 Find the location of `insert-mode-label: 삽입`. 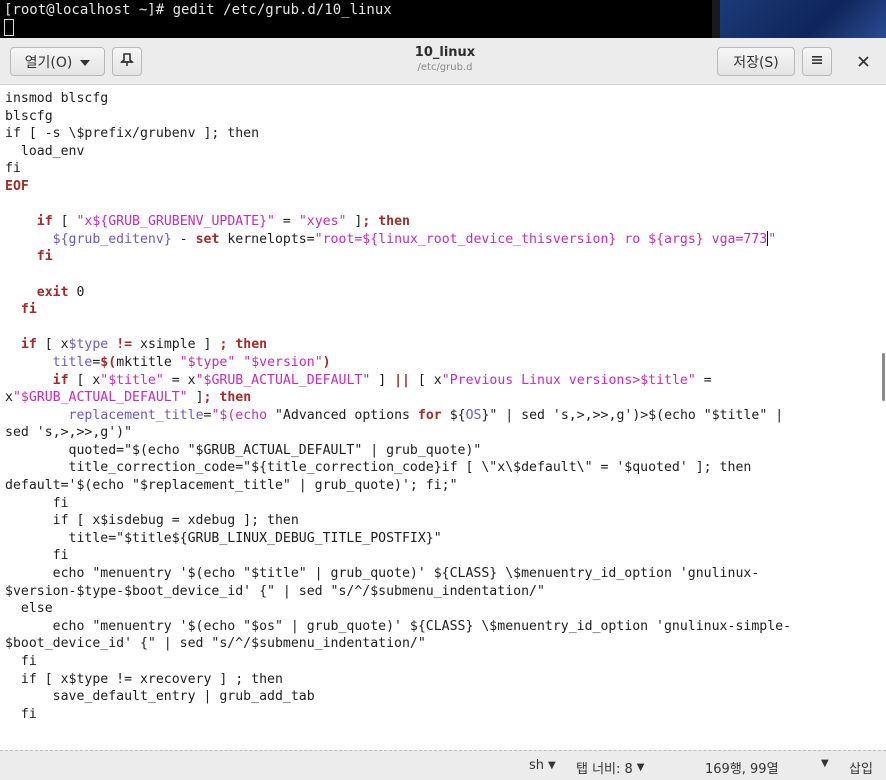

insert-mode-label: 삽입 is located at coordinates (861, 769).